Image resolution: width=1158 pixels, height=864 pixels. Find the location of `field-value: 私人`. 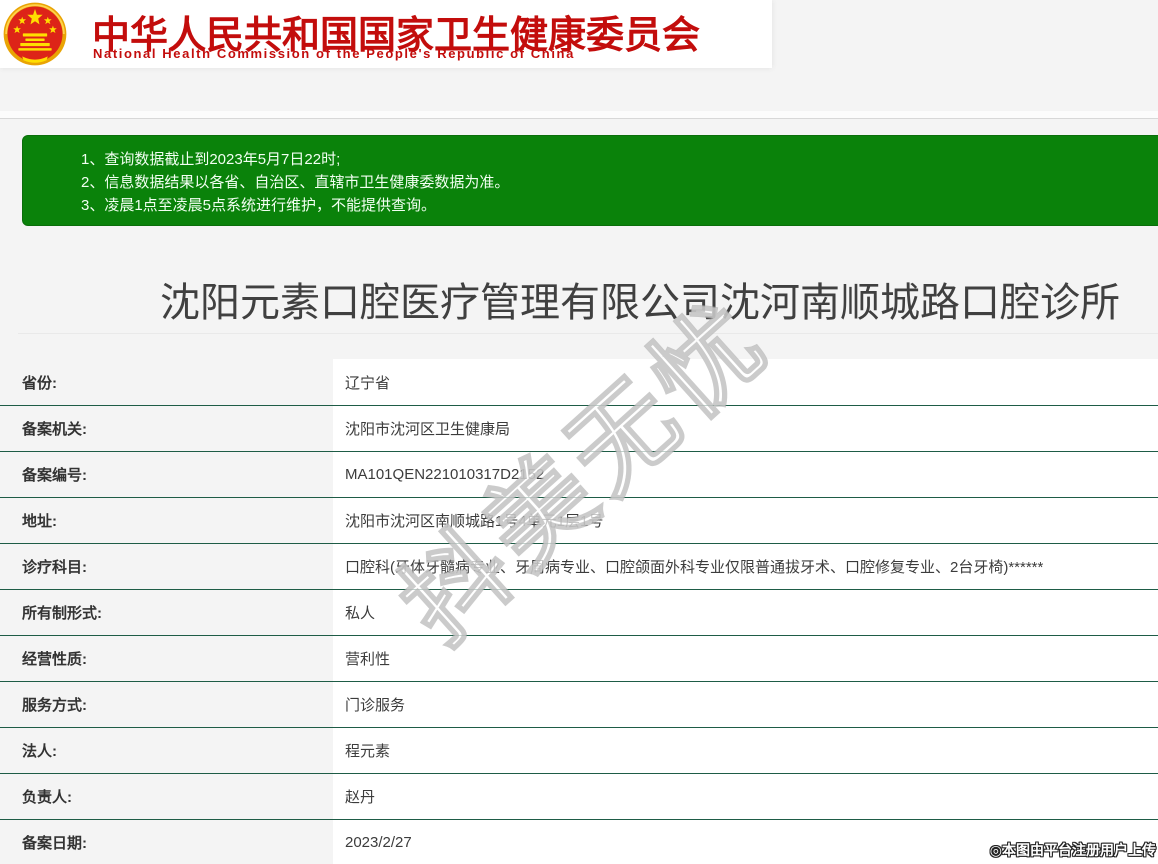

field-value: 私人 is located at coordinates (745, 612).